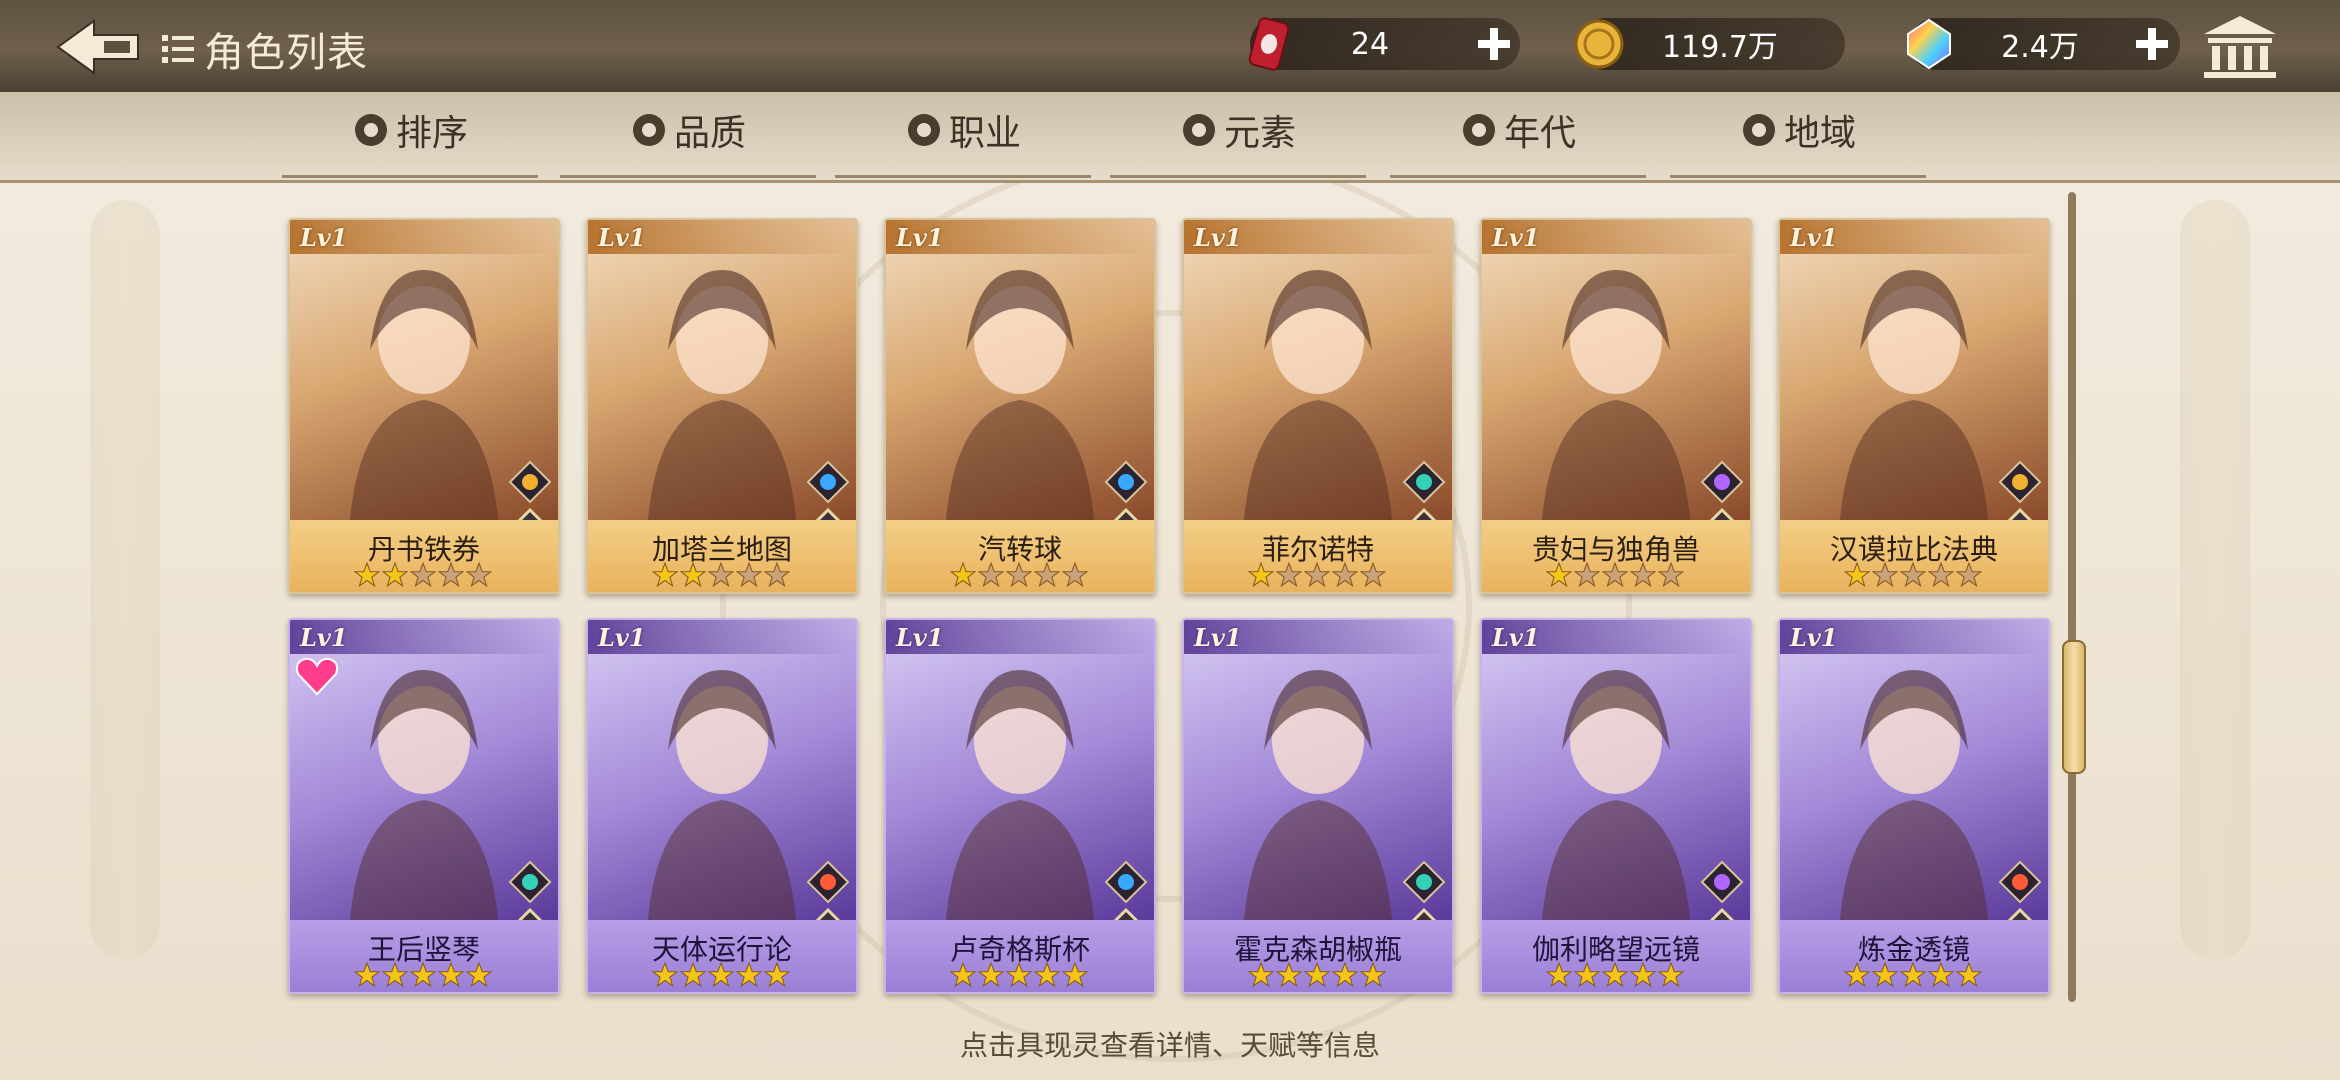  Describe the element at coordinates (424, 406) in the screenshot. I see `character-card: Lv1 丹书铁券` at that location.